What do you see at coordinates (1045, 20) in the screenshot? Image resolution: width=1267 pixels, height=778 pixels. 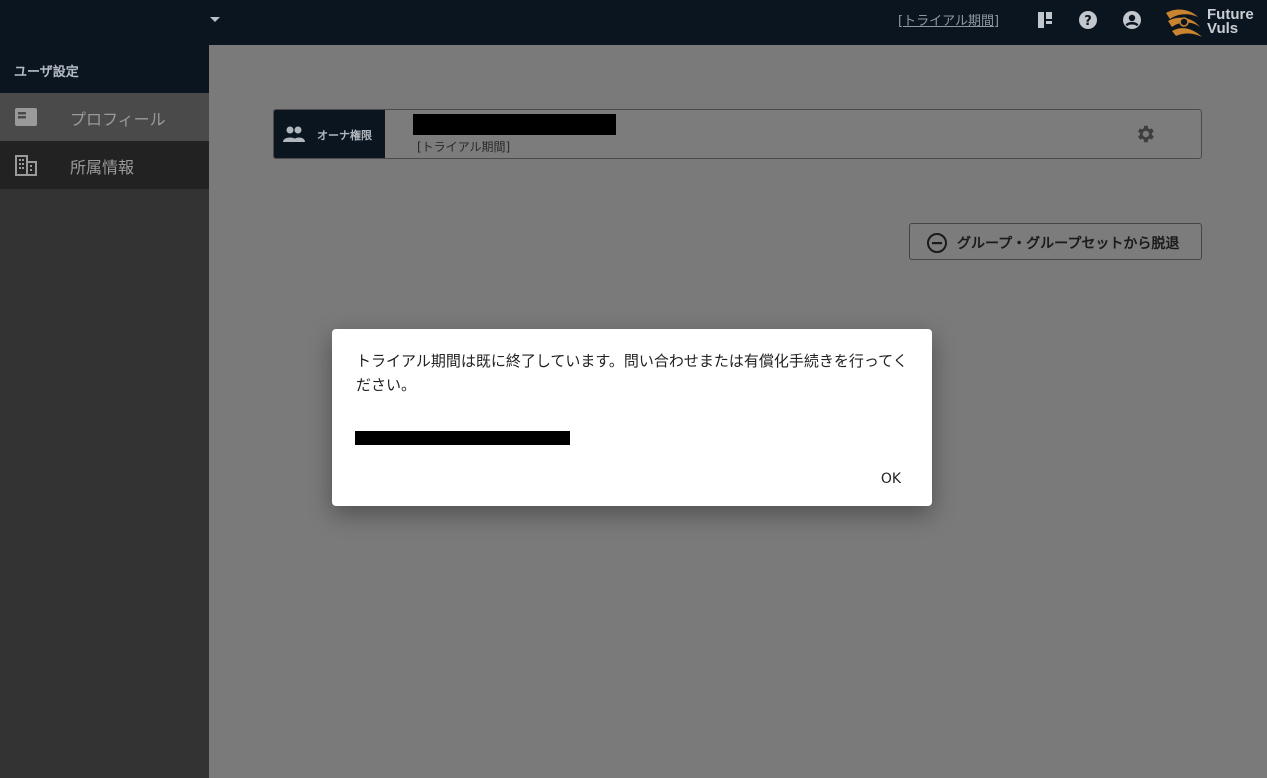 I see `board-icon` at bounding box center [1045, 20].